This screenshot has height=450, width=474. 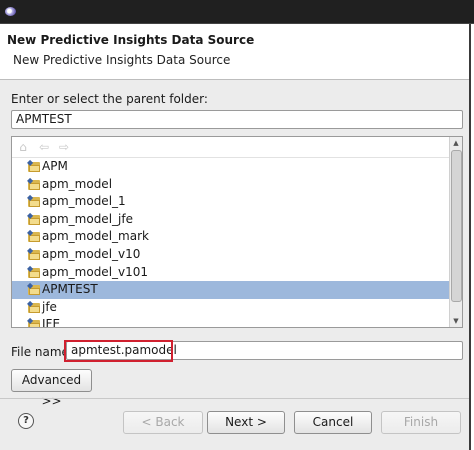 What do you see at coordinates (131, 40) in the screenshot?
I see `wizard-title: New Predictive Insights Data Source` at bounding box center [131, 40].